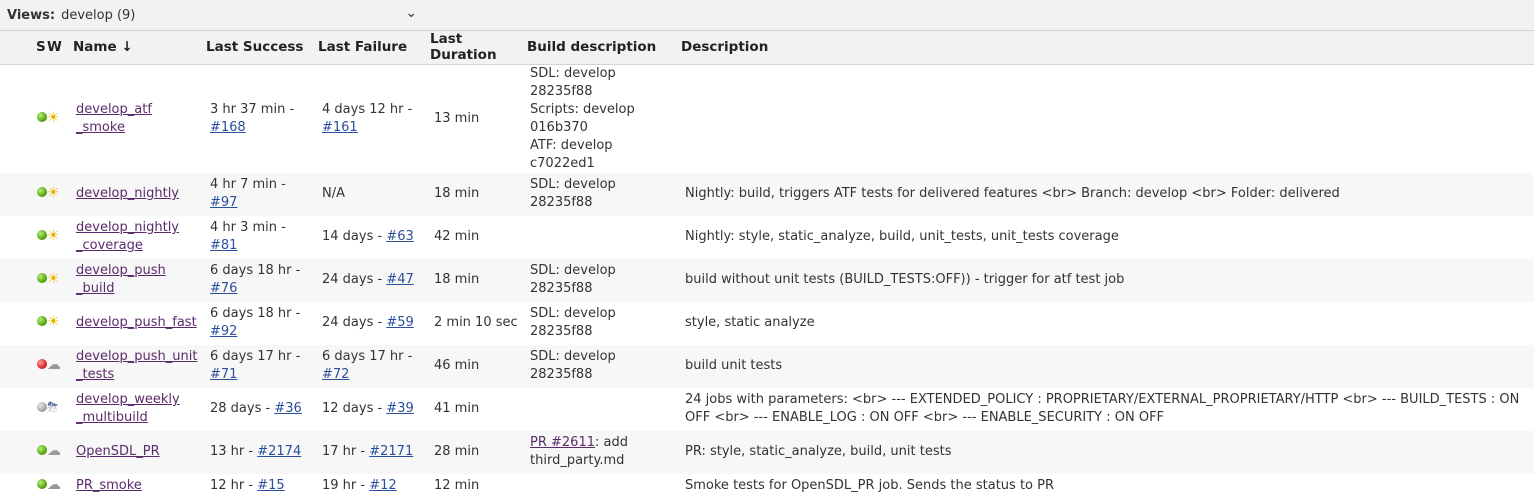  I want to click on views-label: Views:, so click(31, 15).